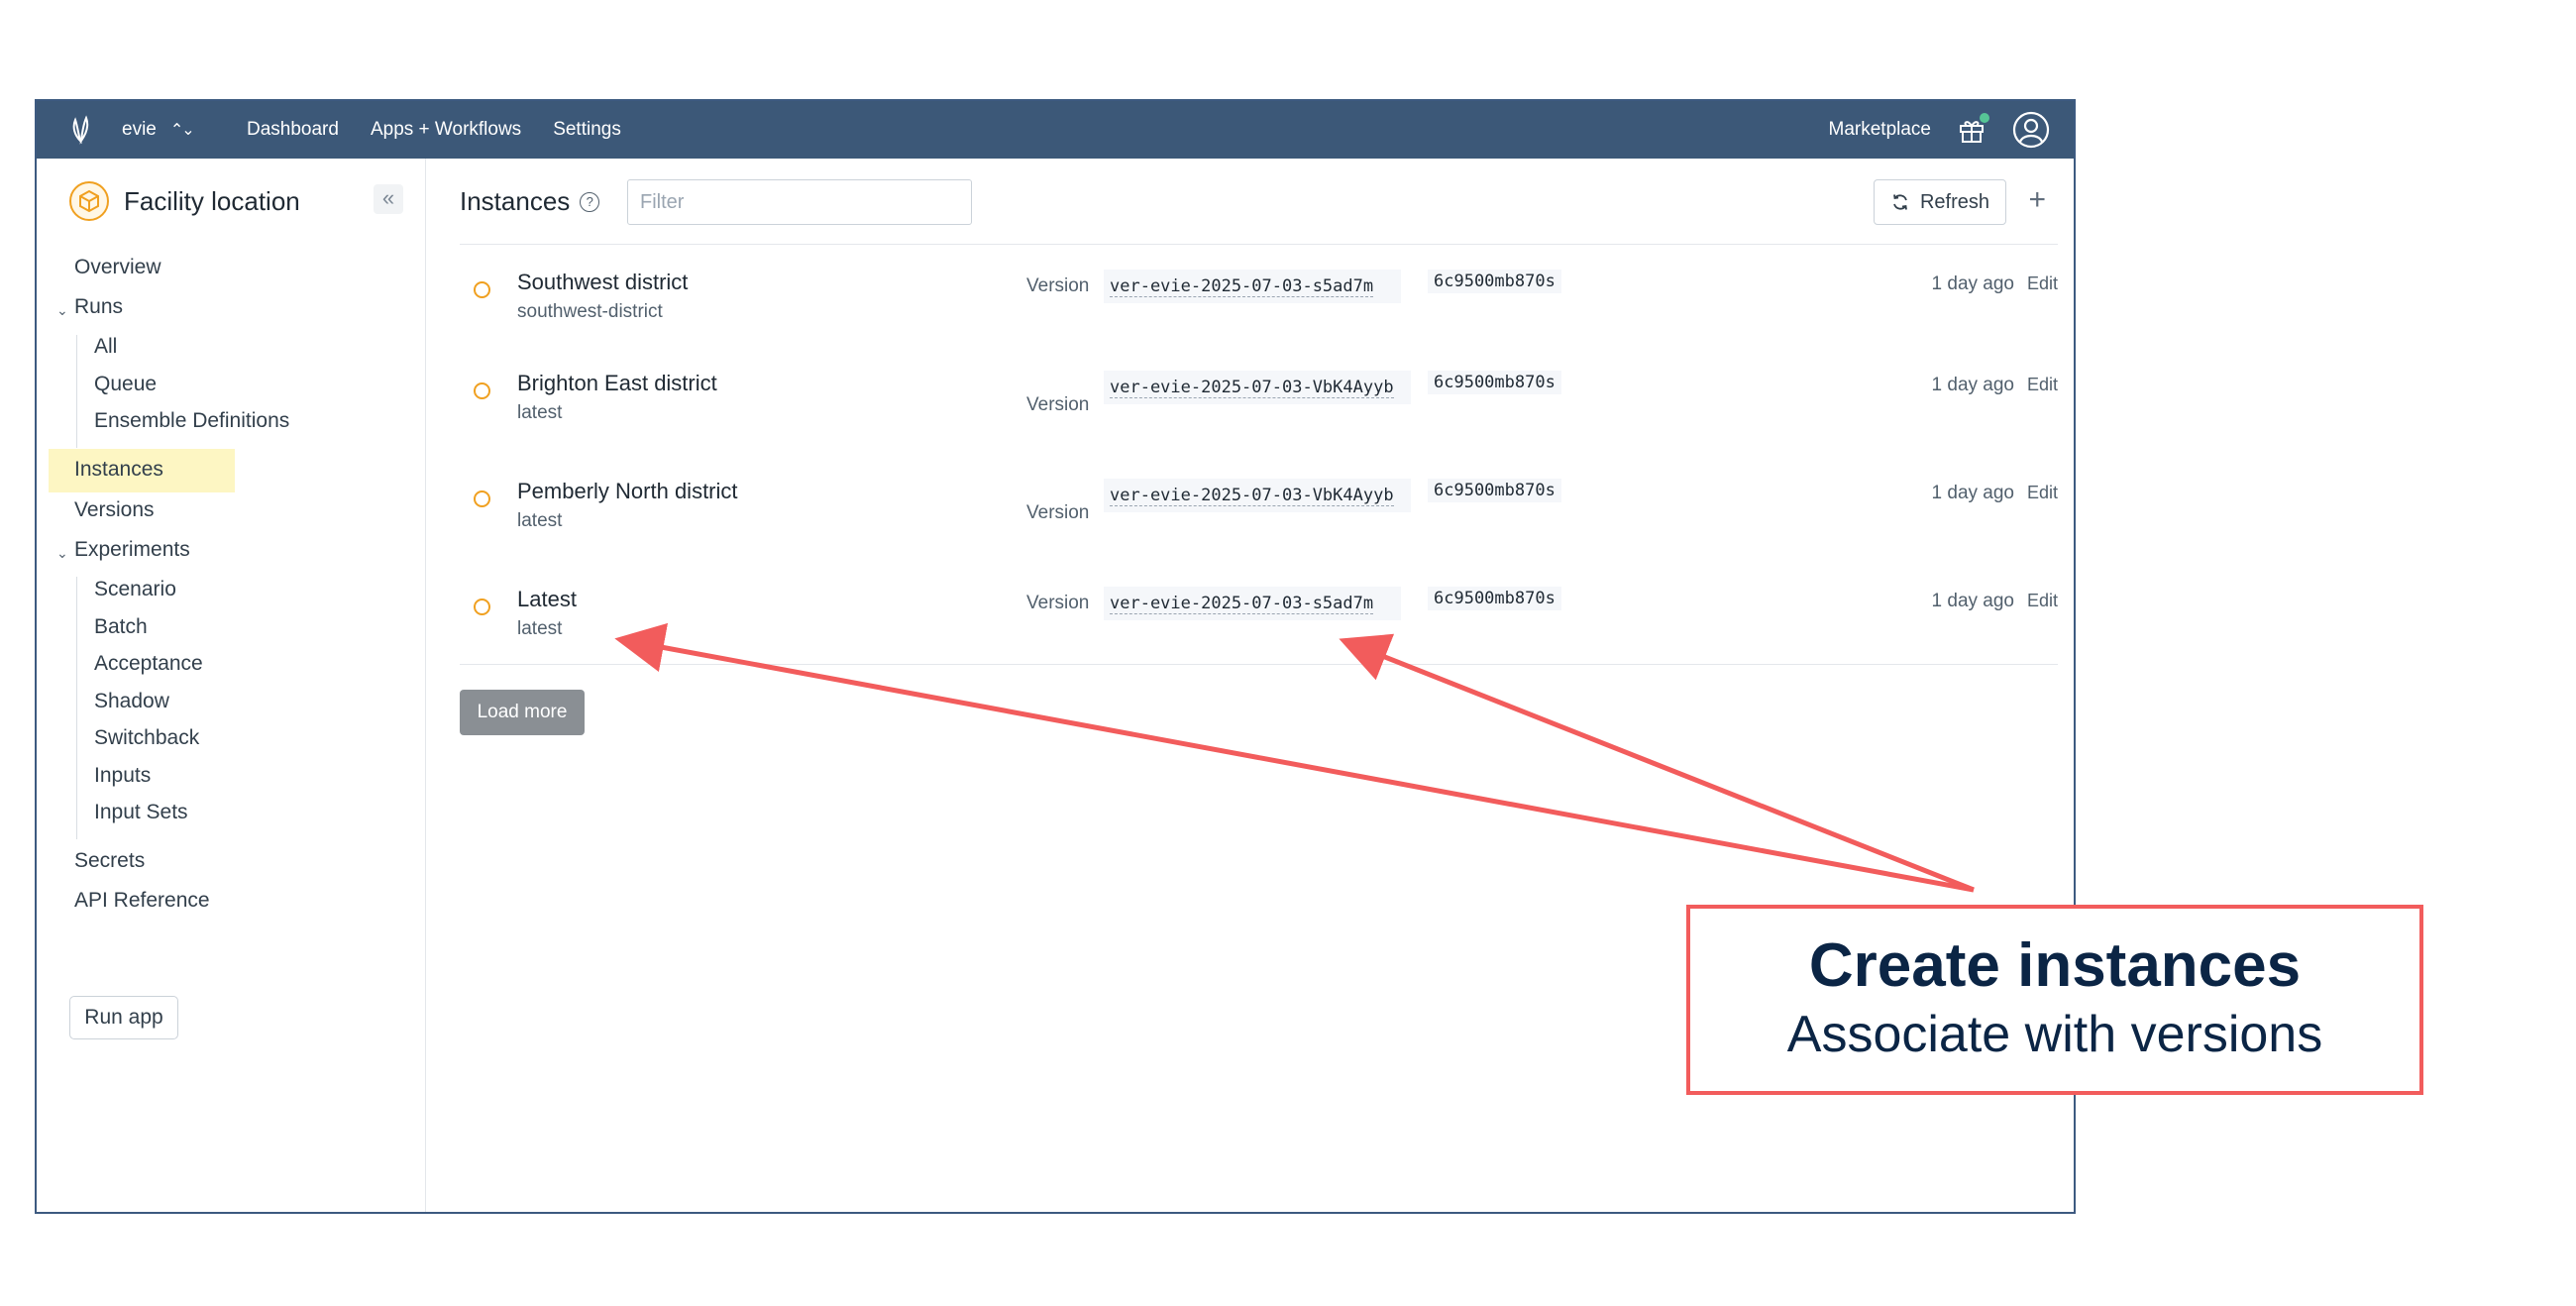  Describe the element at coordinates (141, 812) in the screenshot. I see `sidebar-item-input-sets: Input Sets` at that location.